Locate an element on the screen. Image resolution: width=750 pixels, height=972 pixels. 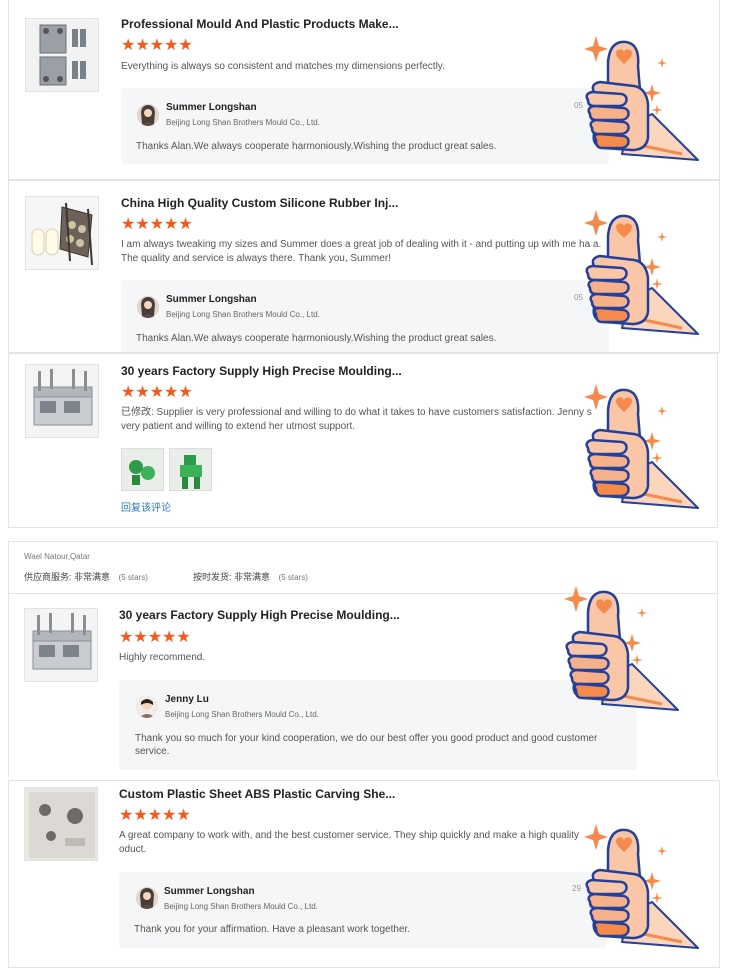
reply-date: 29 is located at coordinates (576, 888).